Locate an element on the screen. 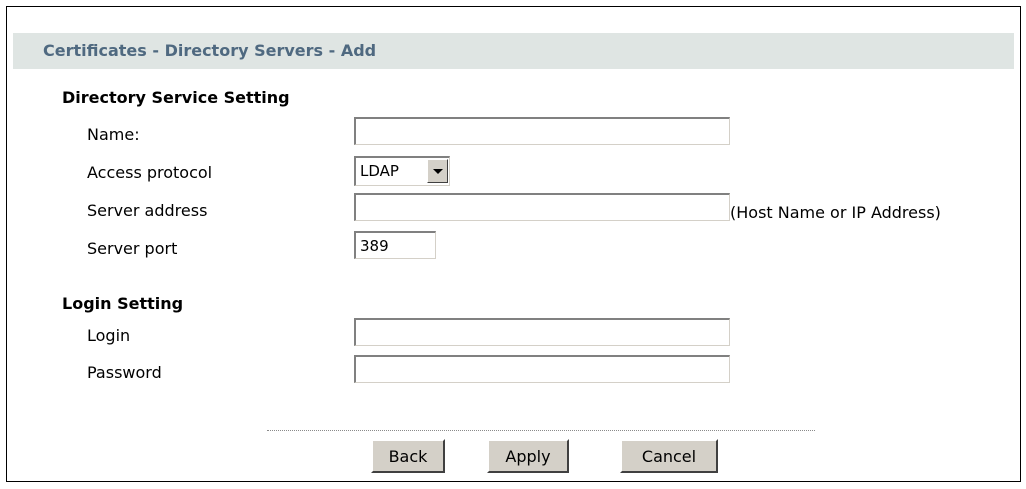 This screenshot has height=489, width=1026. access-protocol-label: Access protocol is located at coordinates (150, 172).